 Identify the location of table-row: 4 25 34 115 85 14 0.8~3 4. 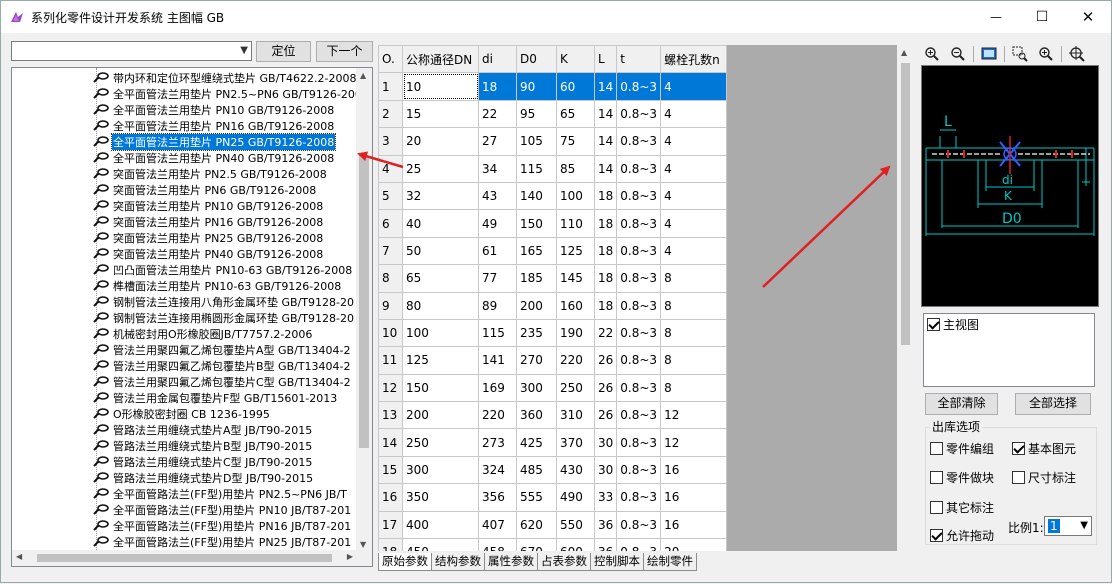
(553, 168).